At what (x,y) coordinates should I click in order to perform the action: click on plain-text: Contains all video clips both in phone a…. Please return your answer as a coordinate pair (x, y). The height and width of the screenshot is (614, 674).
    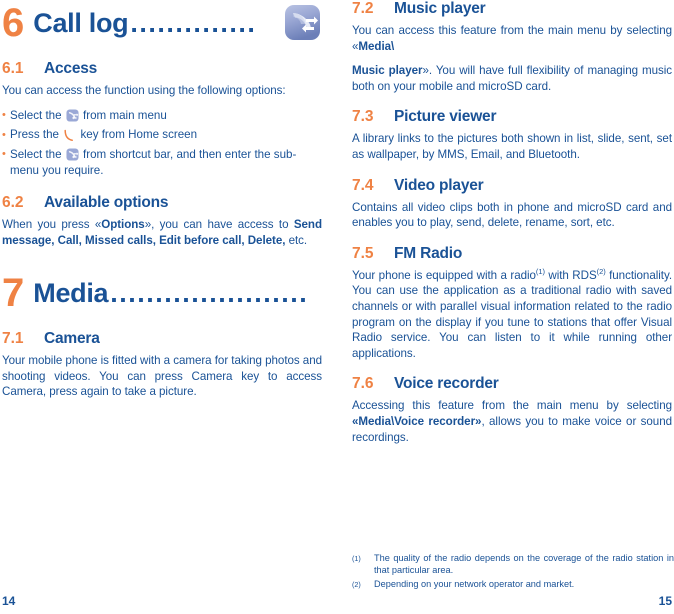
    Looking at the image, I should click on (512, 215).